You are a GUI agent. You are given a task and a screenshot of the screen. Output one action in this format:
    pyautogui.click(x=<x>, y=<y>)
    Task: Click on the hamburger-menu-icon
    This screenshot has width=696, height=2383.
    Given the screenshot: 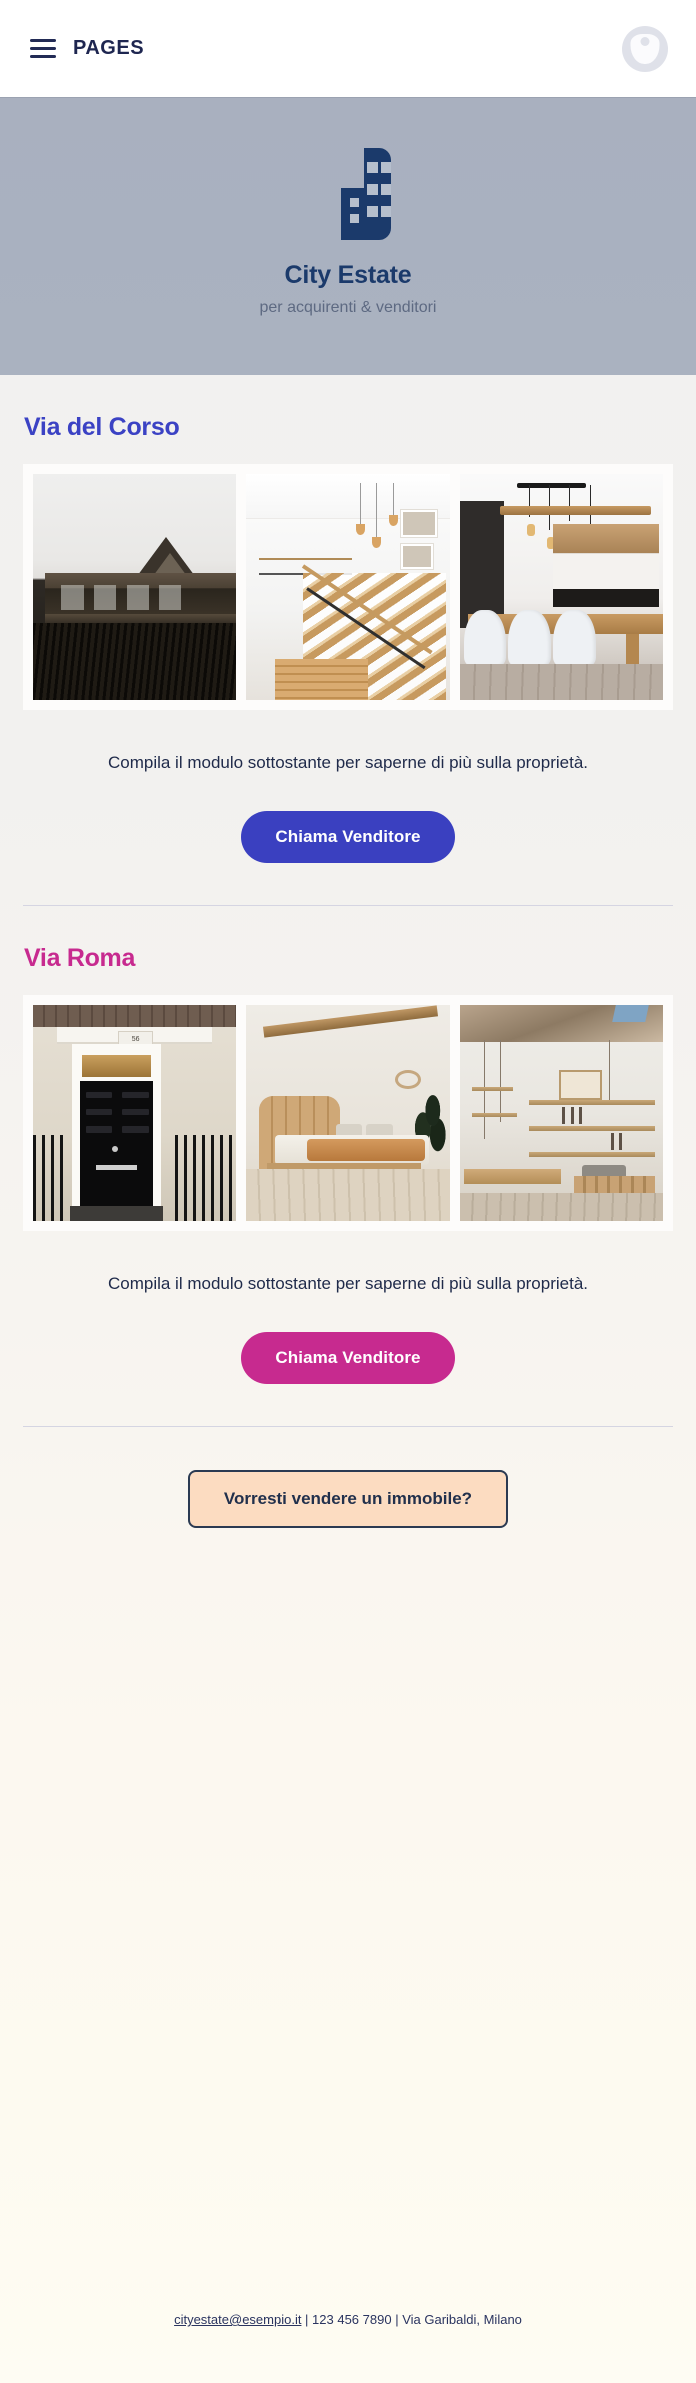 What is the action you would take?
    pyautogui.click(x=43, y=48)
    